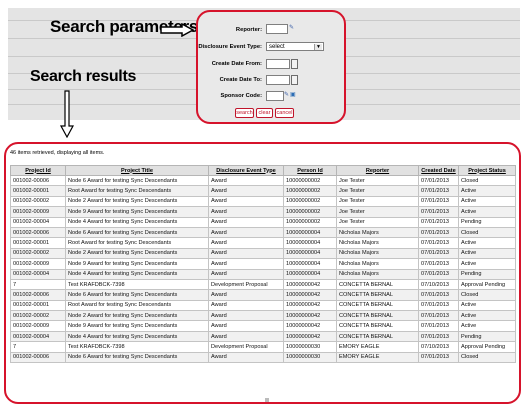 This screenshot has width=526, height=407. Describe the element at coordinates (38, 170) in the screenshot. I see `col-project-id-header: Project Id` at that location.